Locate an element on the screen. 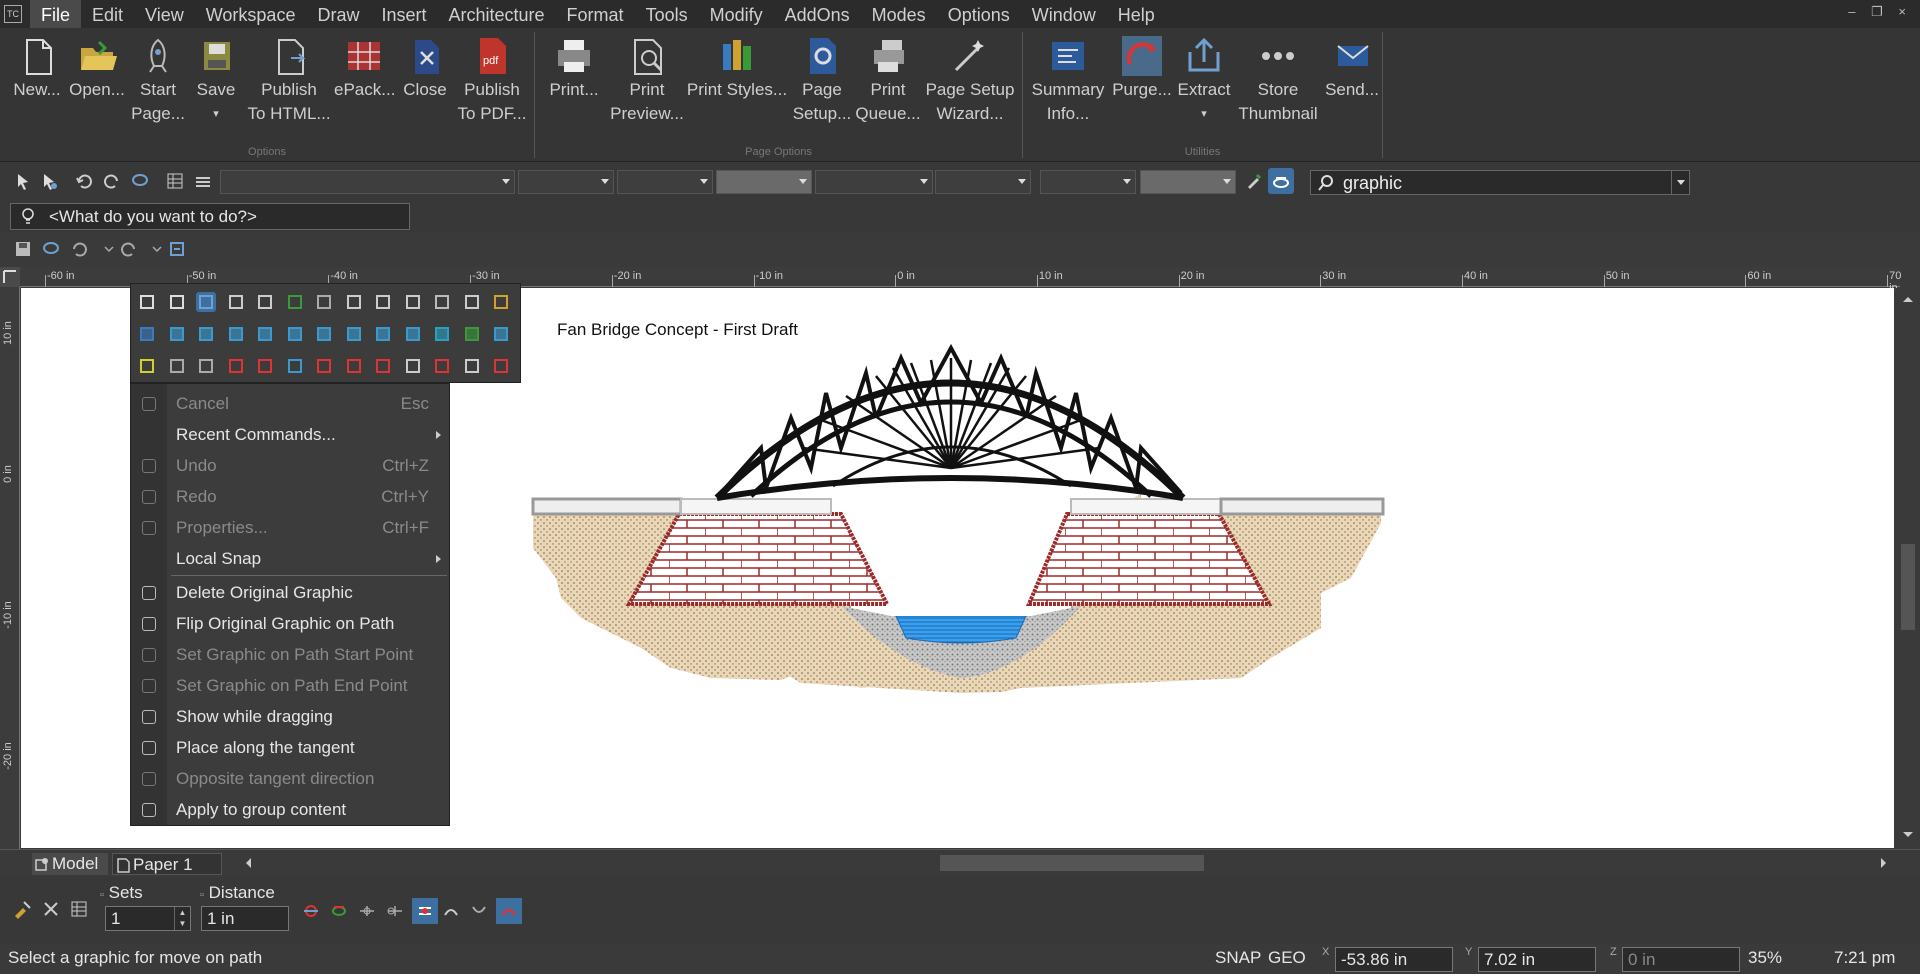 This screenshot has height=974, width=1920. layers-icon is located at coordinates (203, 181).